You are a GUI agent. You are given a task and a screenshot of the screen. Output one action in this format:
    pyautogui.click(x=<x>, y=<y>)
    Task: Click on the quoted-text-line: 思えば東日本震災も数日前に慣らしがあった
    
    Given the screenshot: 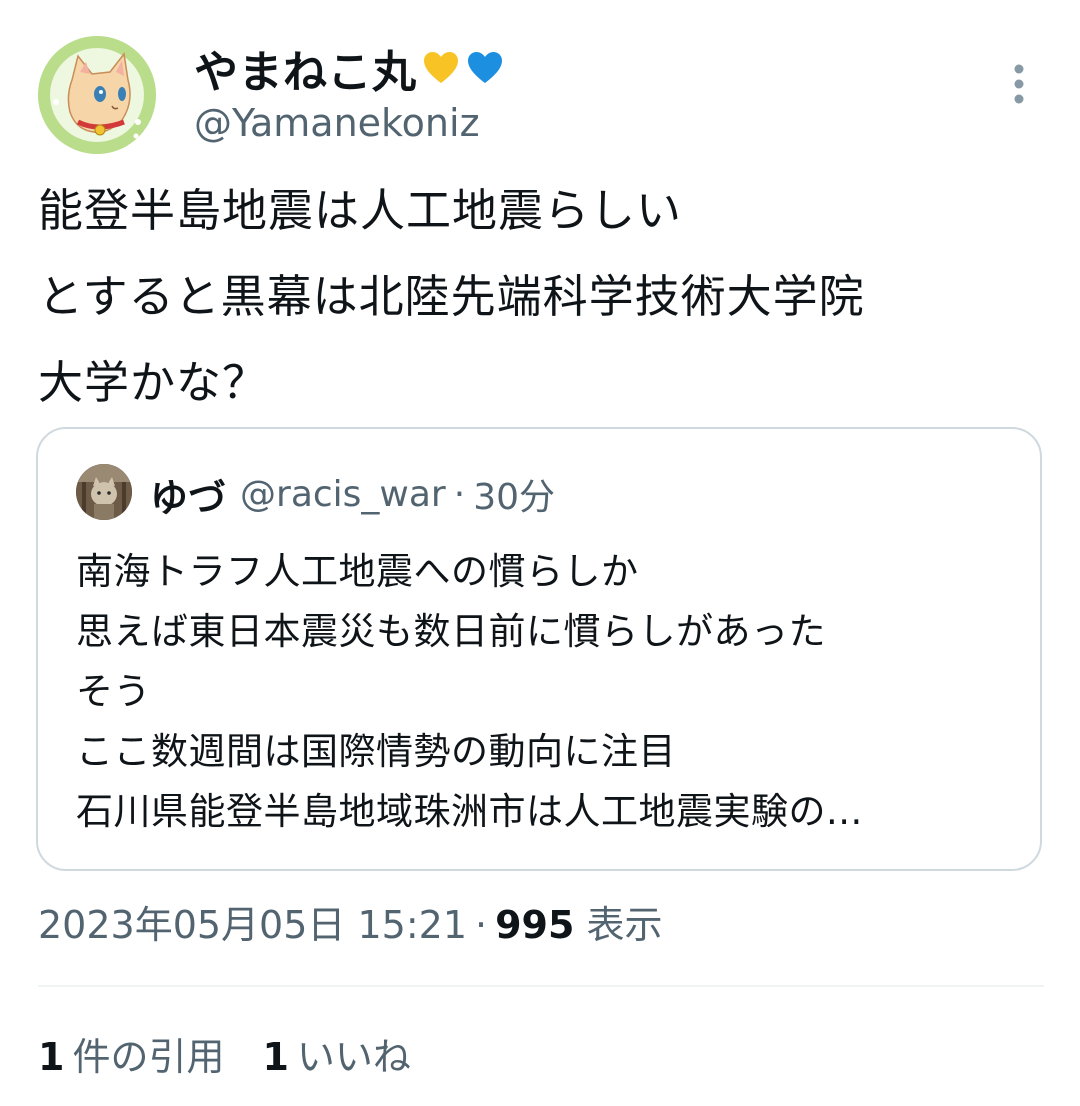 What is the action you would take?
    pyautogui.click(x=451, y=631)
    